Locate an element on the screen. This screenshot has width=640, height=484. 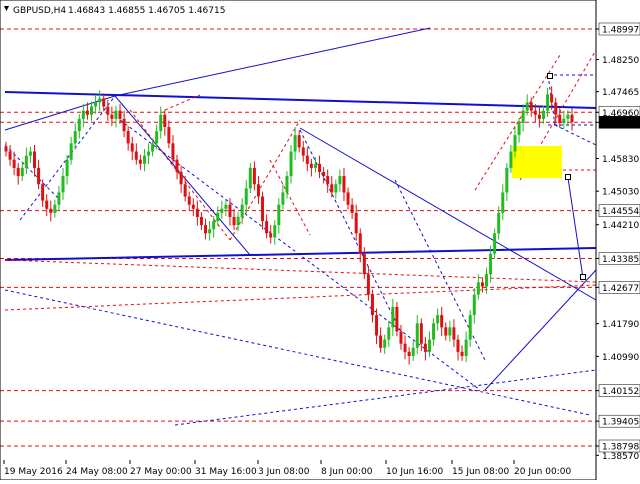
x-tick-label: 3 Jun 08:00 is located at coordinates (284, 472).